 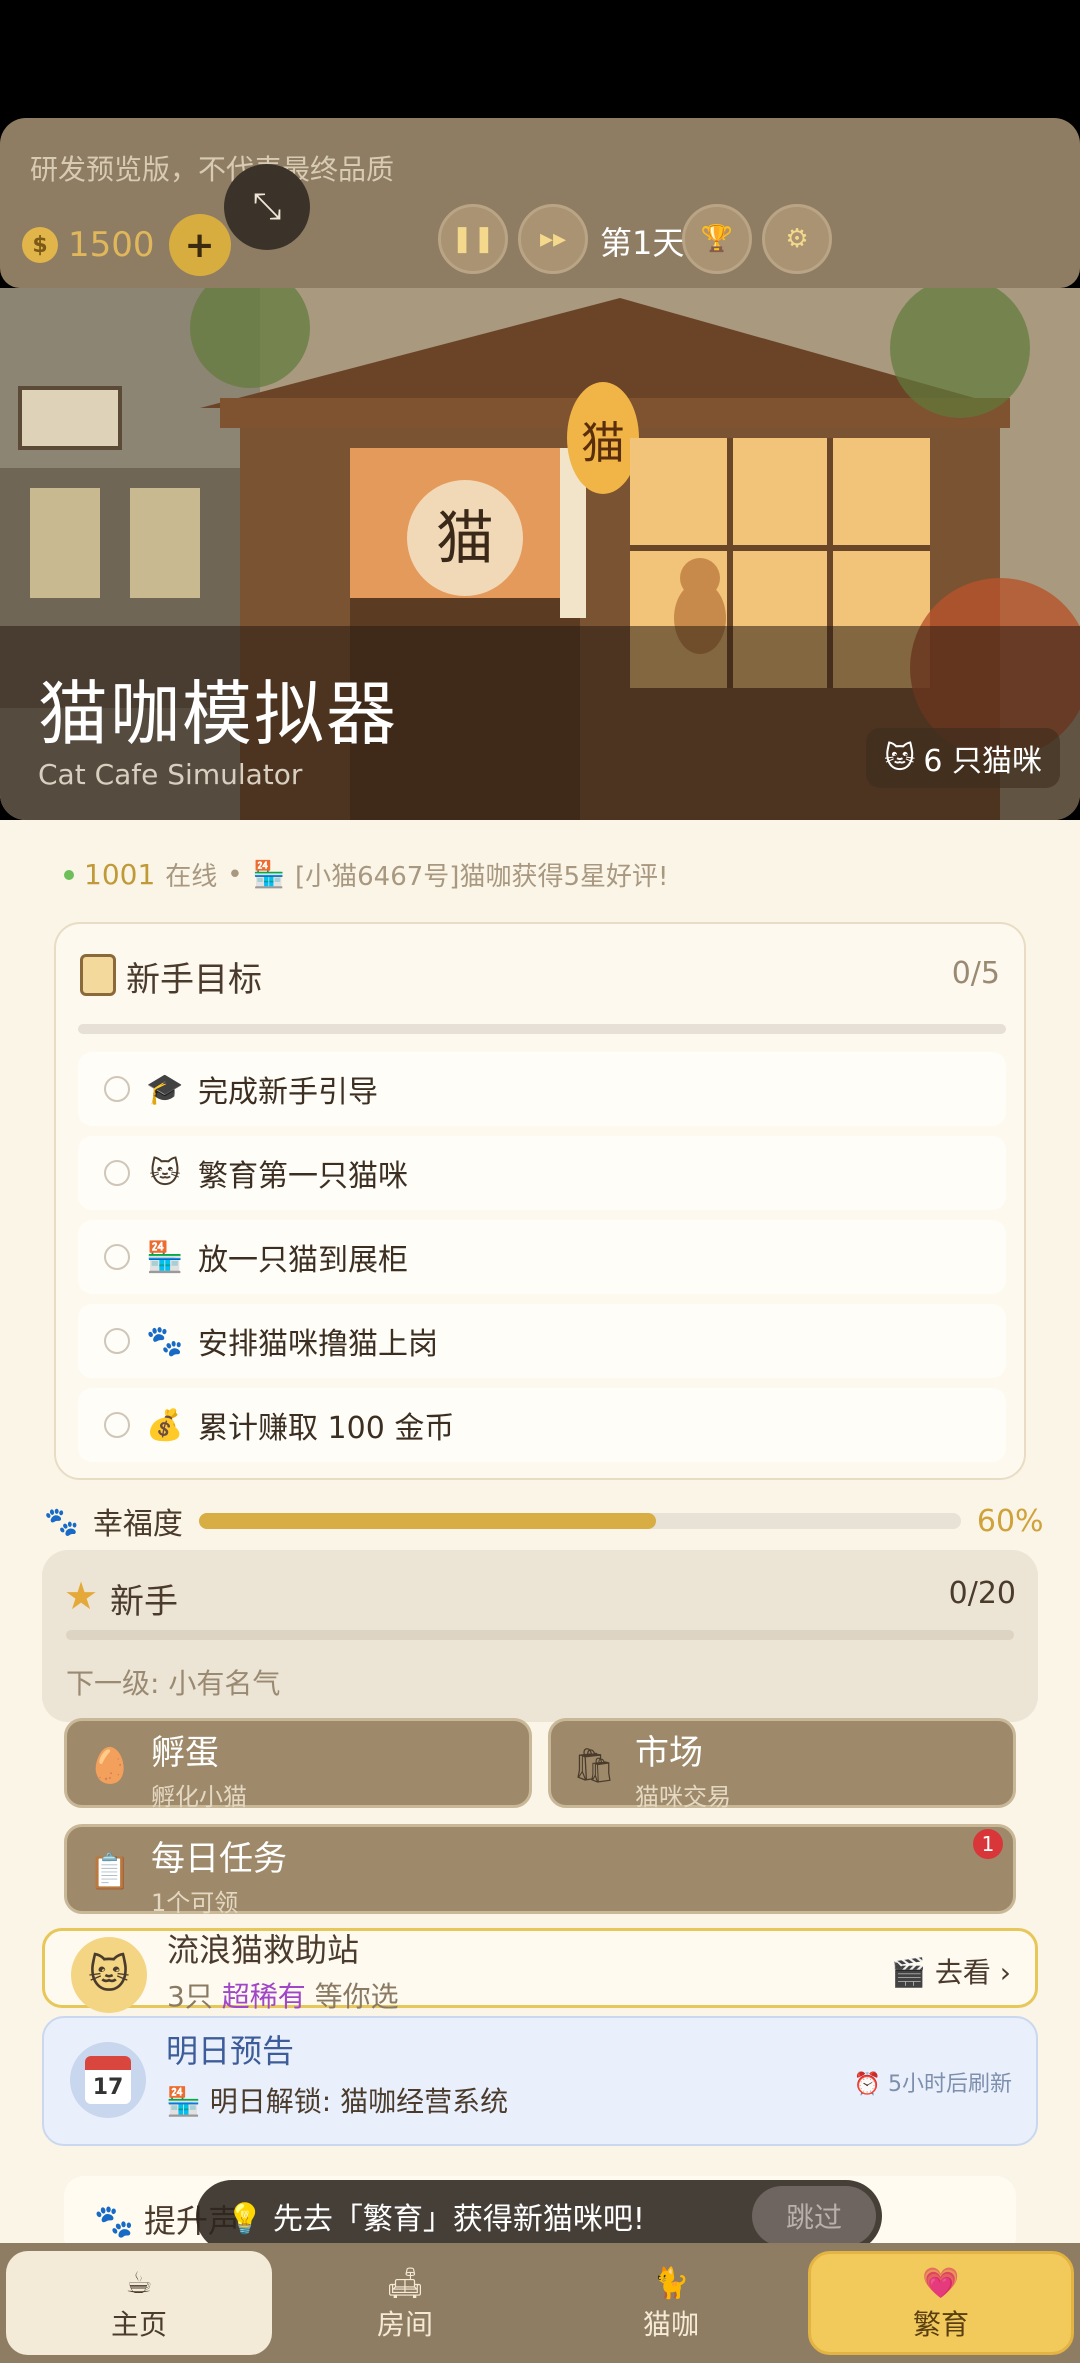 What do you see at coordinates (669, 1753) in the screenshot?
I see `tile-title: 市场` at bounding box center [669, 1753].